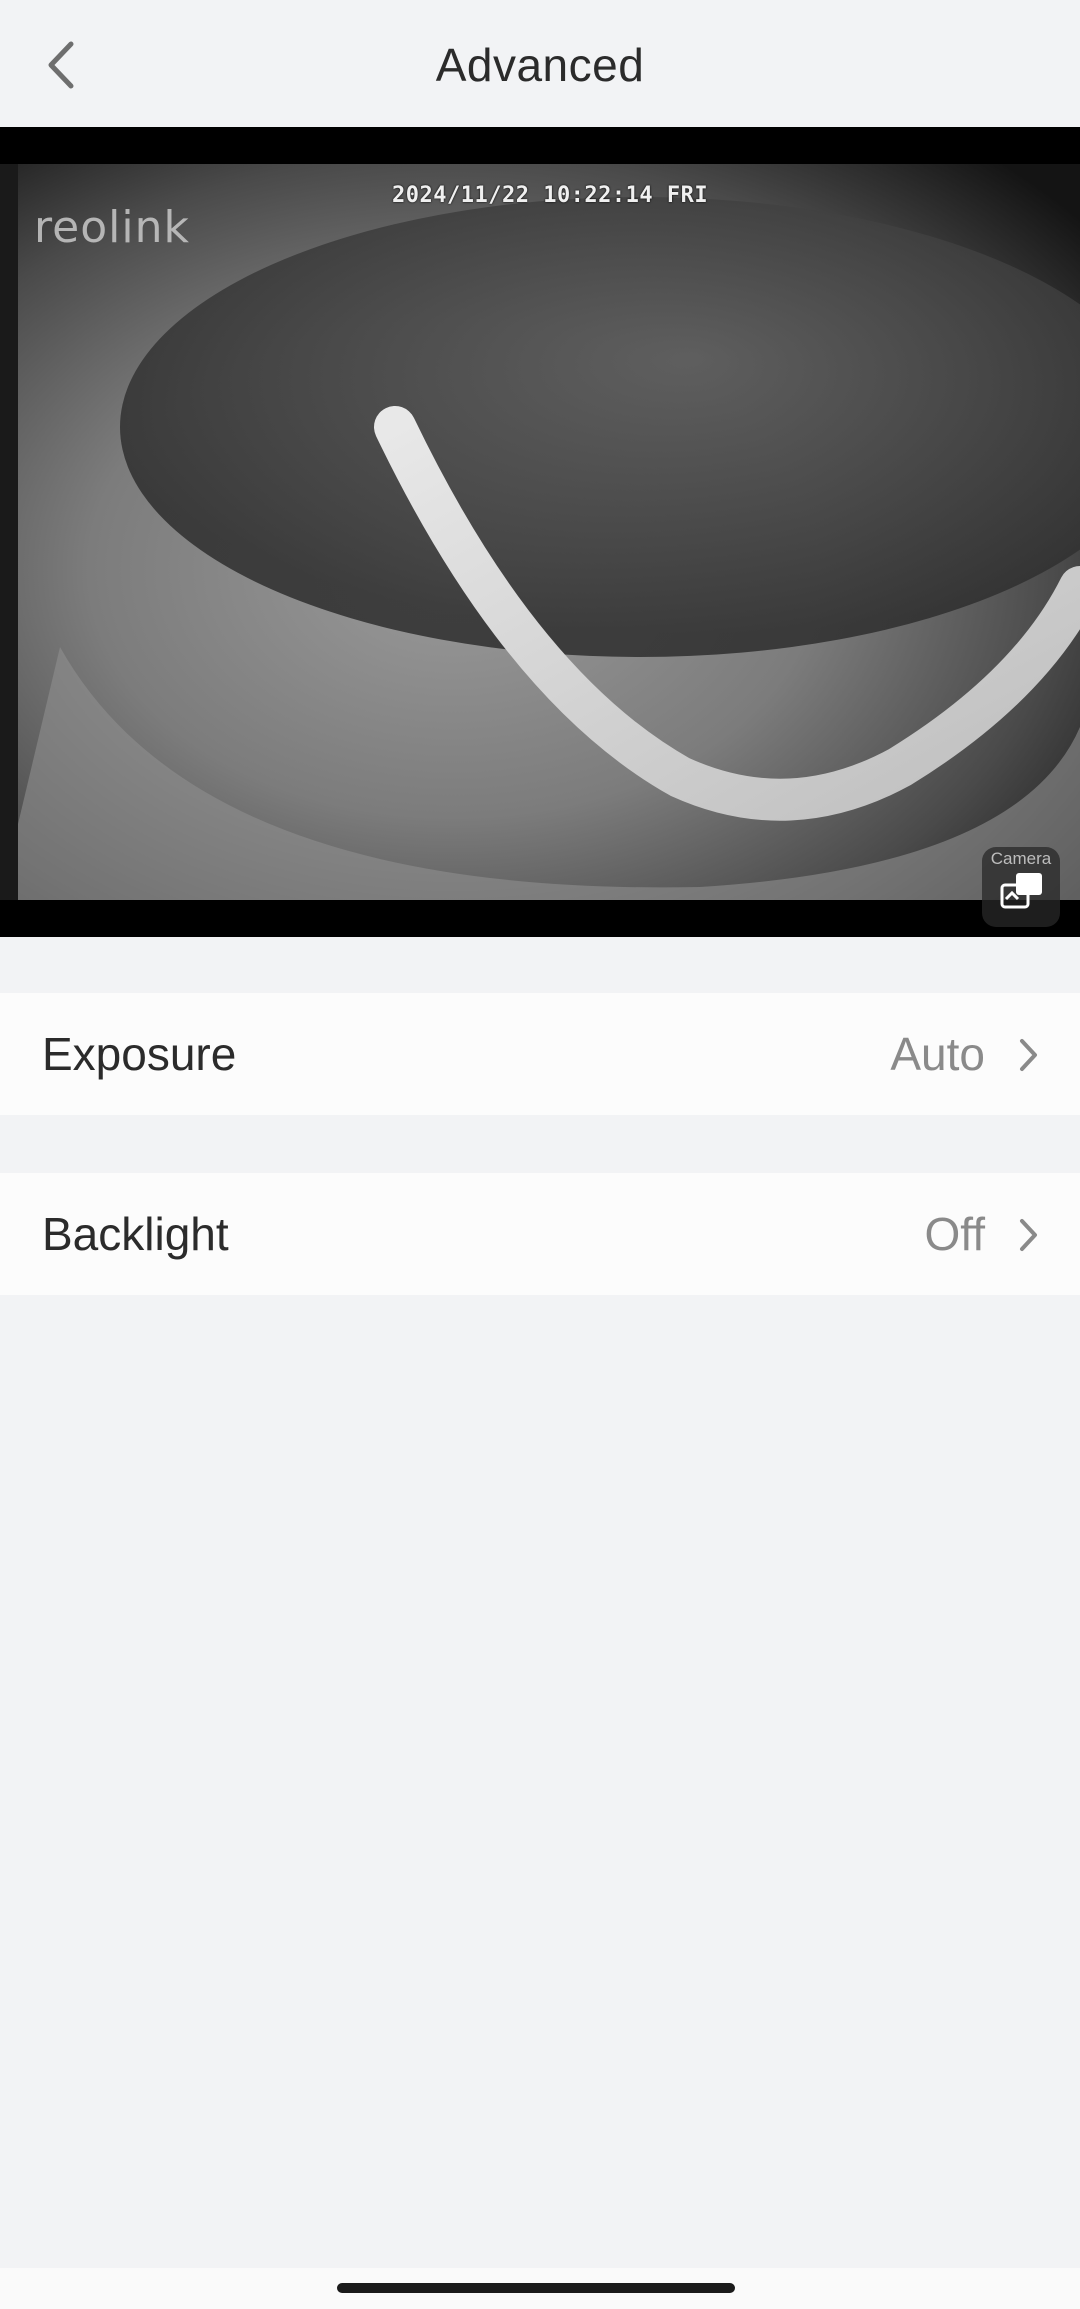 The width and height of the screenshot is (1080, 2309). Describe the element at coordinates (550, 195) in the screenshot. I see `camera-timestamp: 2024/11/22 10:22:14 FRI` at that location.